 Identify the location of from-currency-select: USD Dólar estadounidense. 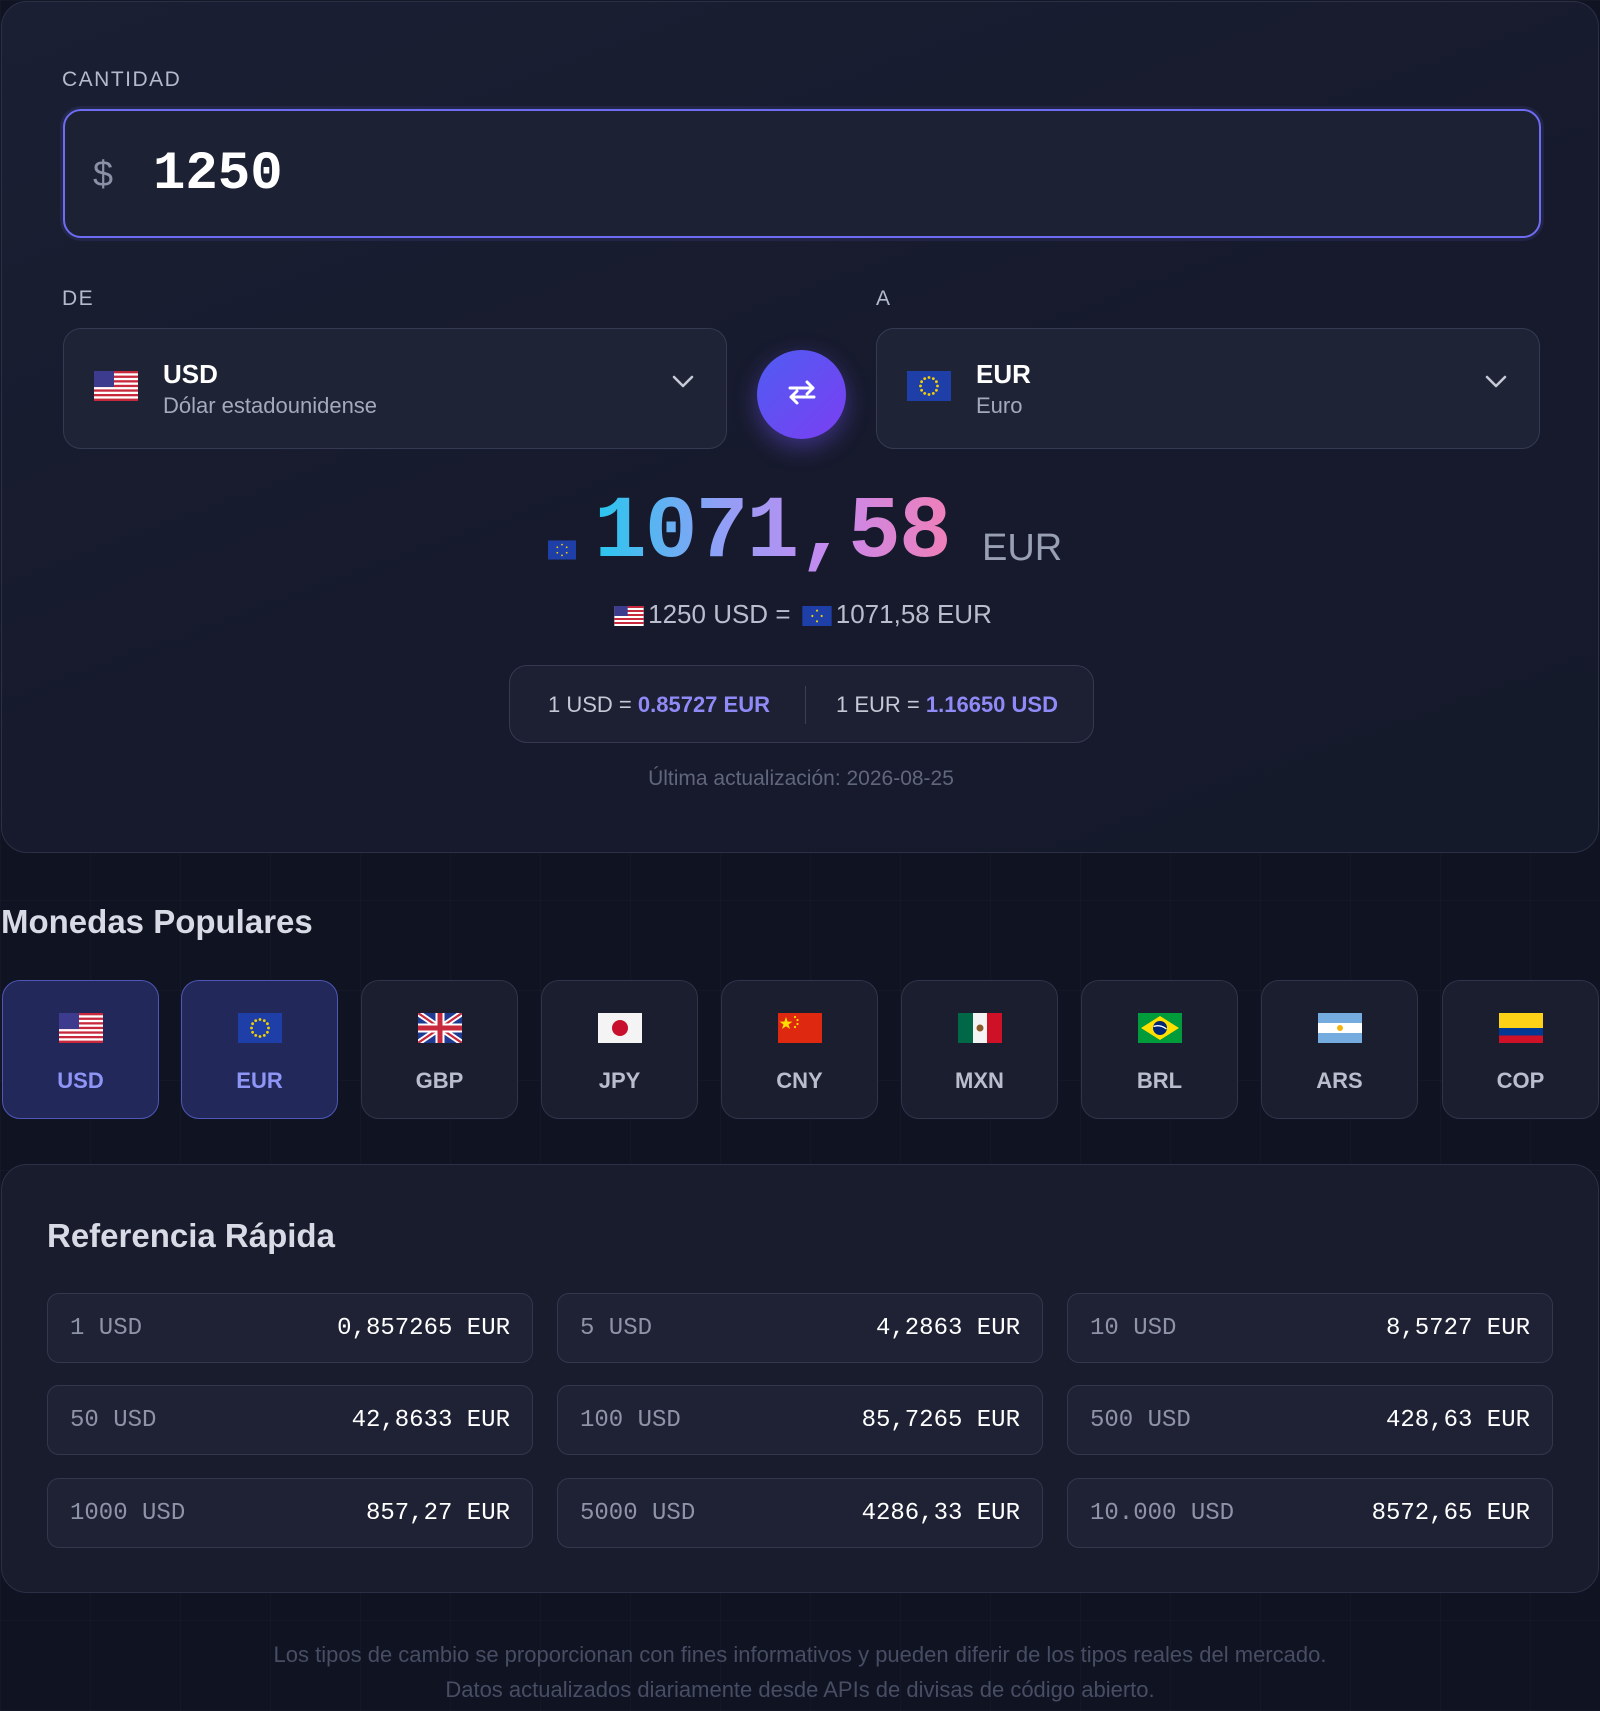
(395, 388).